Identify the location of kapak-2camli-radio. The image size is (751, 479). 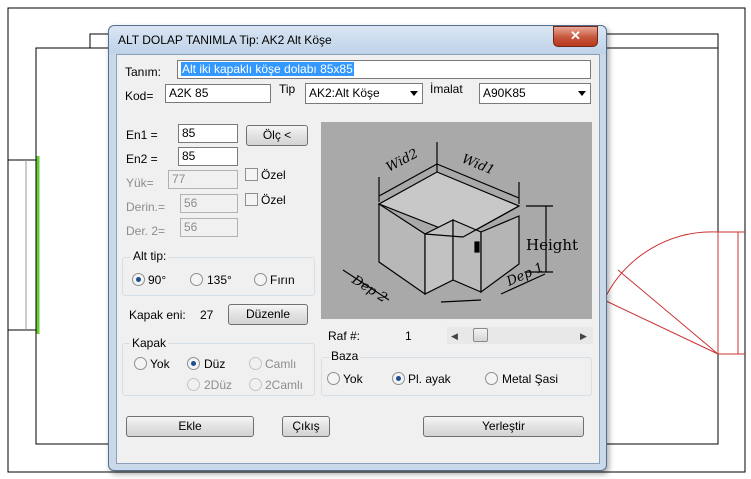
(255, 384).